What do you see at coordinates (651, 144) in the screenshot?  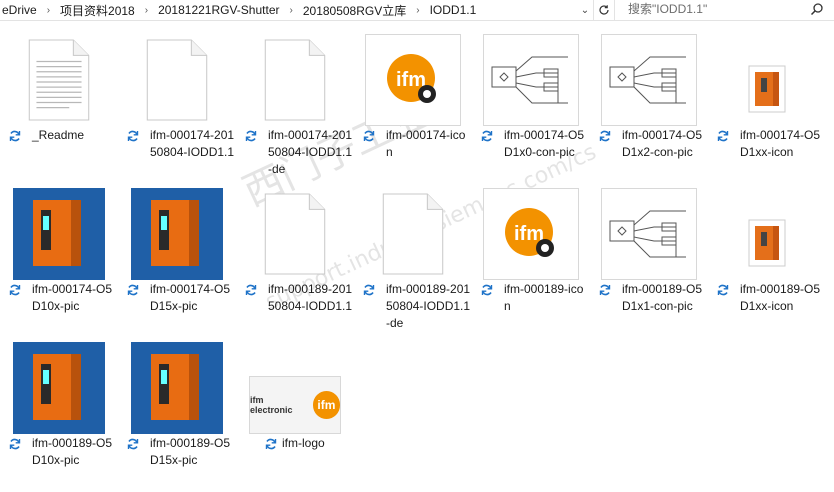 I see `file-label: ifm-000174-O5D1x2-con-pic` at bounding box center [651, 144].